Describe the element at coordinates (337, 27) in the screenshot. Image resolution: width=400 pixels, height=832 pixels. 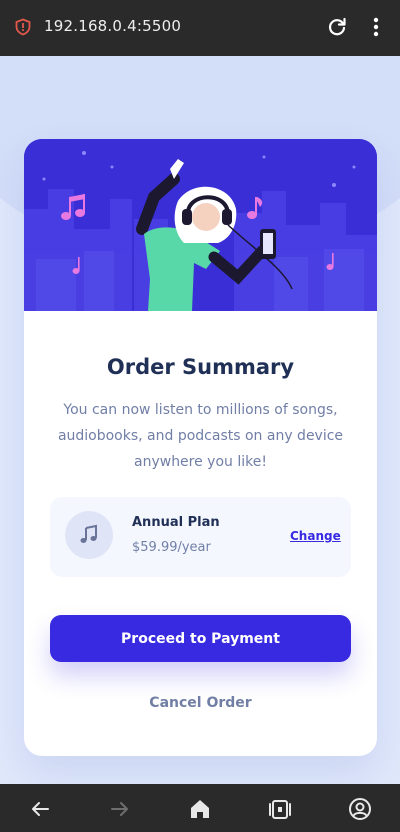
I see `reload-icon` at that location.